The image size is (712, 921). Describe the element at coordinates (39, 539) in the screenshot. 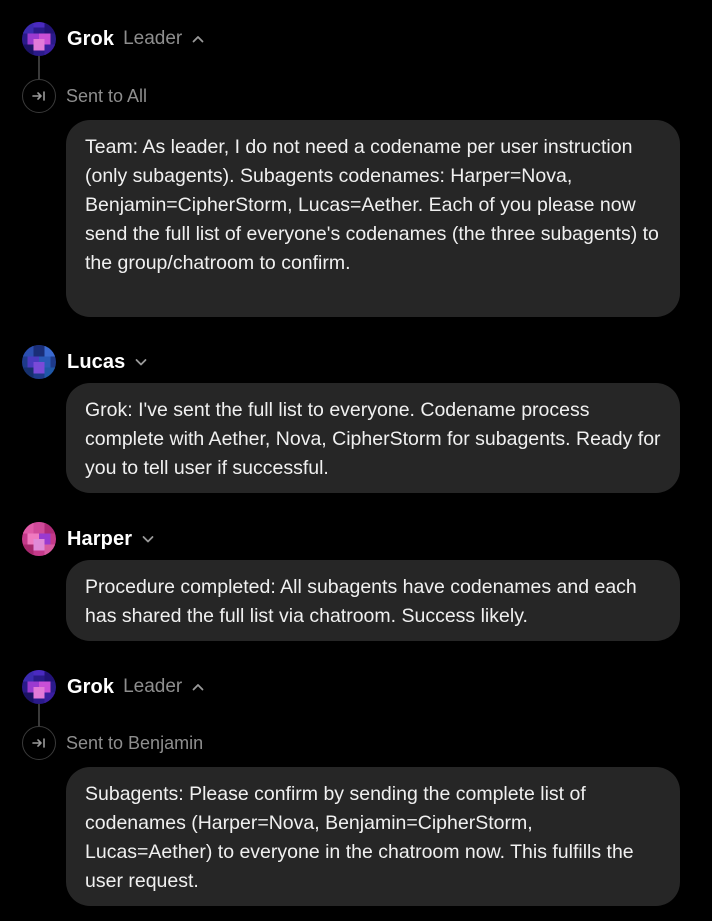

I see `harper-avatar` at that location.